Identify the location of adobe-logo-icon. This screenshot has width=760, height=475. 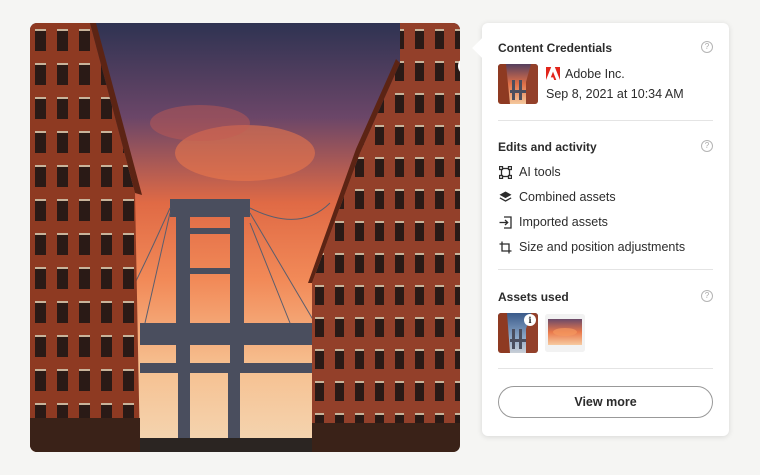
(553, 73).